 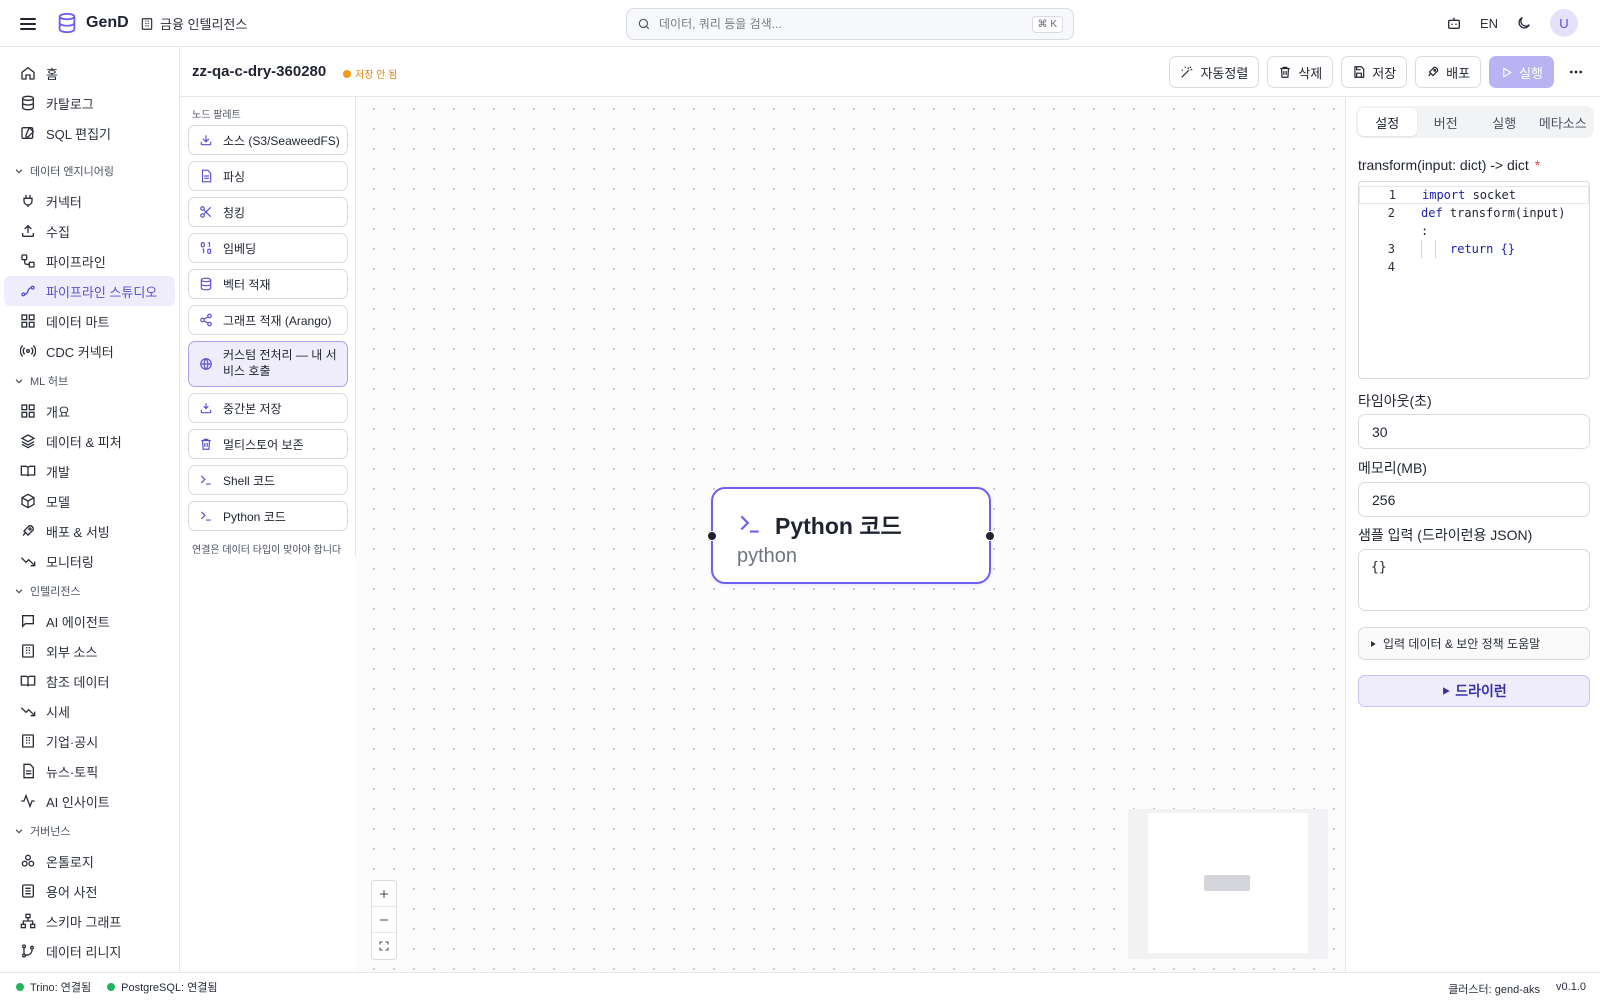 I want to click on python-code-node: Python 코드 python, so click(x=851, y=535).